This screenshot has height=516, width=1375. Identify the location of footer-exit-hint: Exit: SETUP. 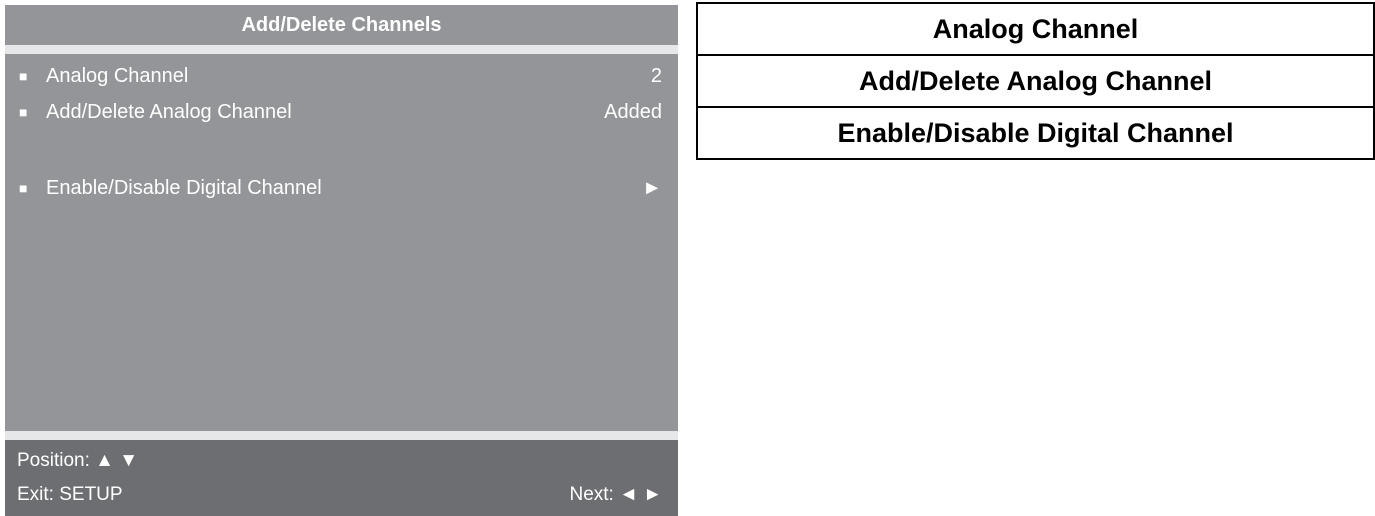
(70, 494).